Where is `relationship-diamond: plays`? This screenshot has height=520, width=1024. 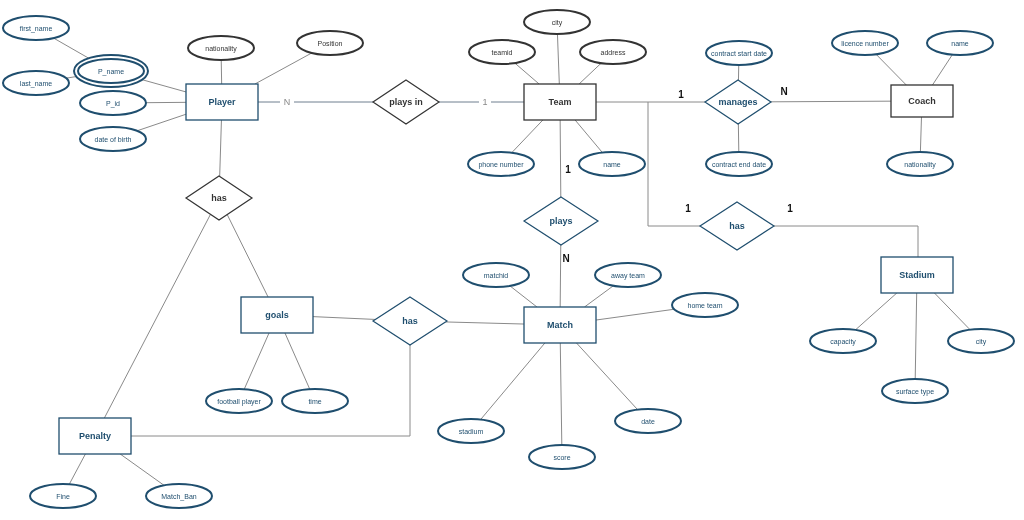 relationship-diamond: plays is located at coordinates (561, 221).